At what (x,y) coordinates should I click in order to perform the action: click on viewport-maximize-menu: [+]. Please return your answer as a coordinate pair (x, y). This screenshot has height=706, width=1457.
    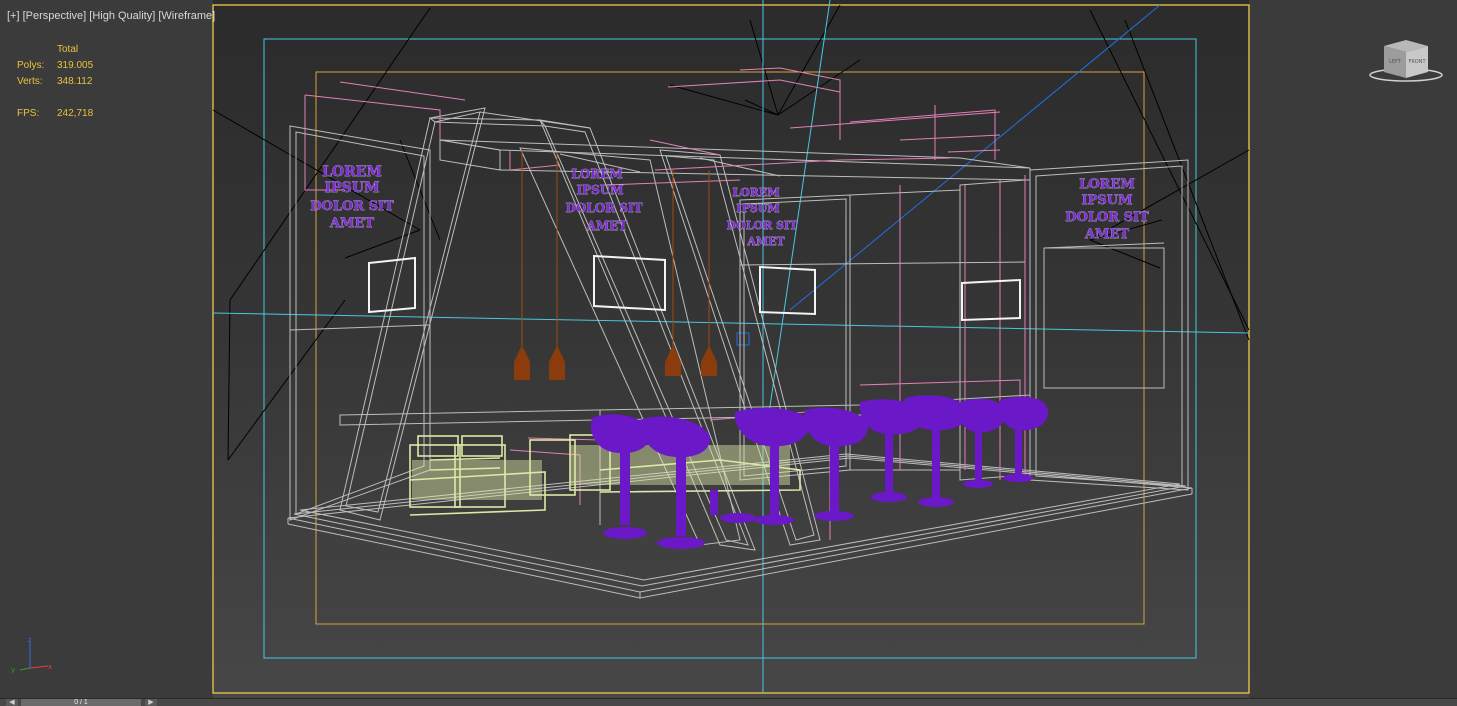
    Looking at the image, I should click on (13, 16).